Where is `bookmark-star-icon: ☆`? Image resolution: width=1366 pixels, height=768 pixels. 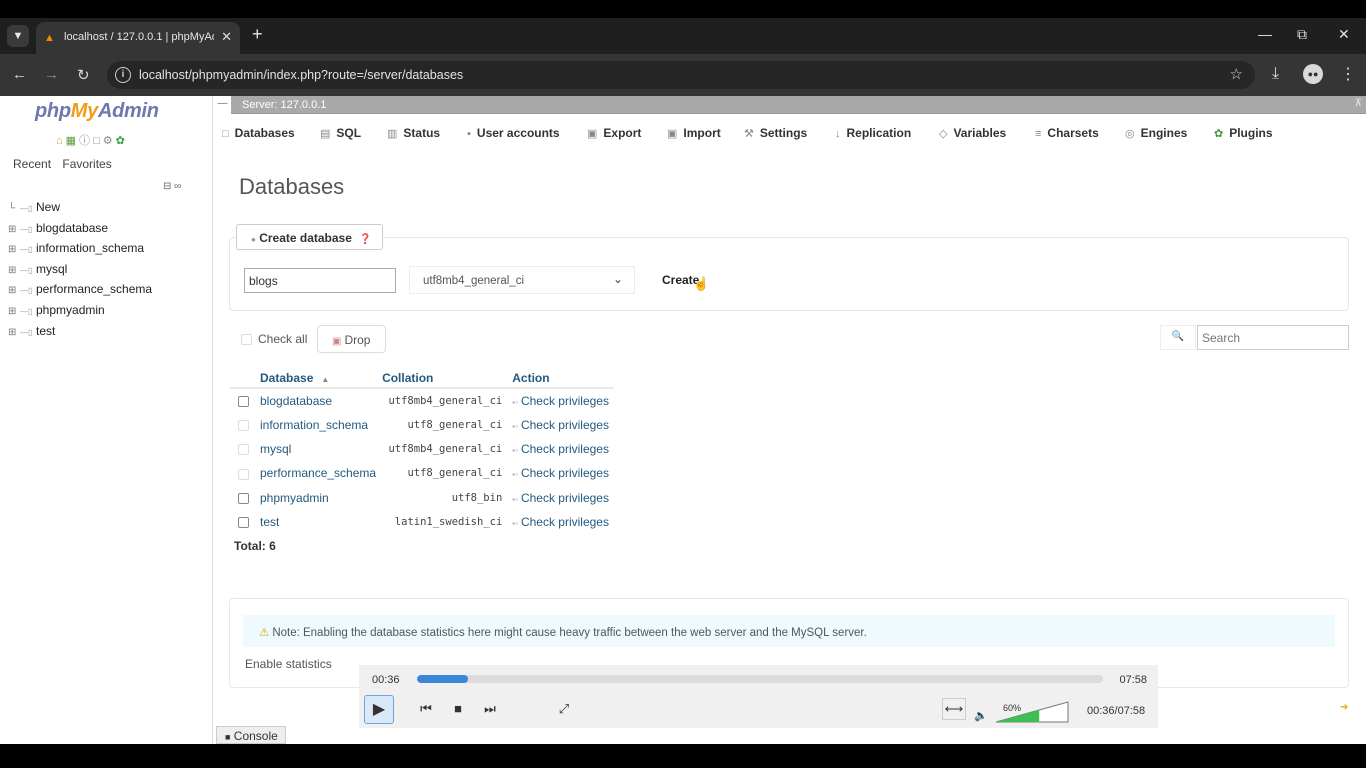
bookmark-star-icon: ☆ is located at coordinates (1236, 74).